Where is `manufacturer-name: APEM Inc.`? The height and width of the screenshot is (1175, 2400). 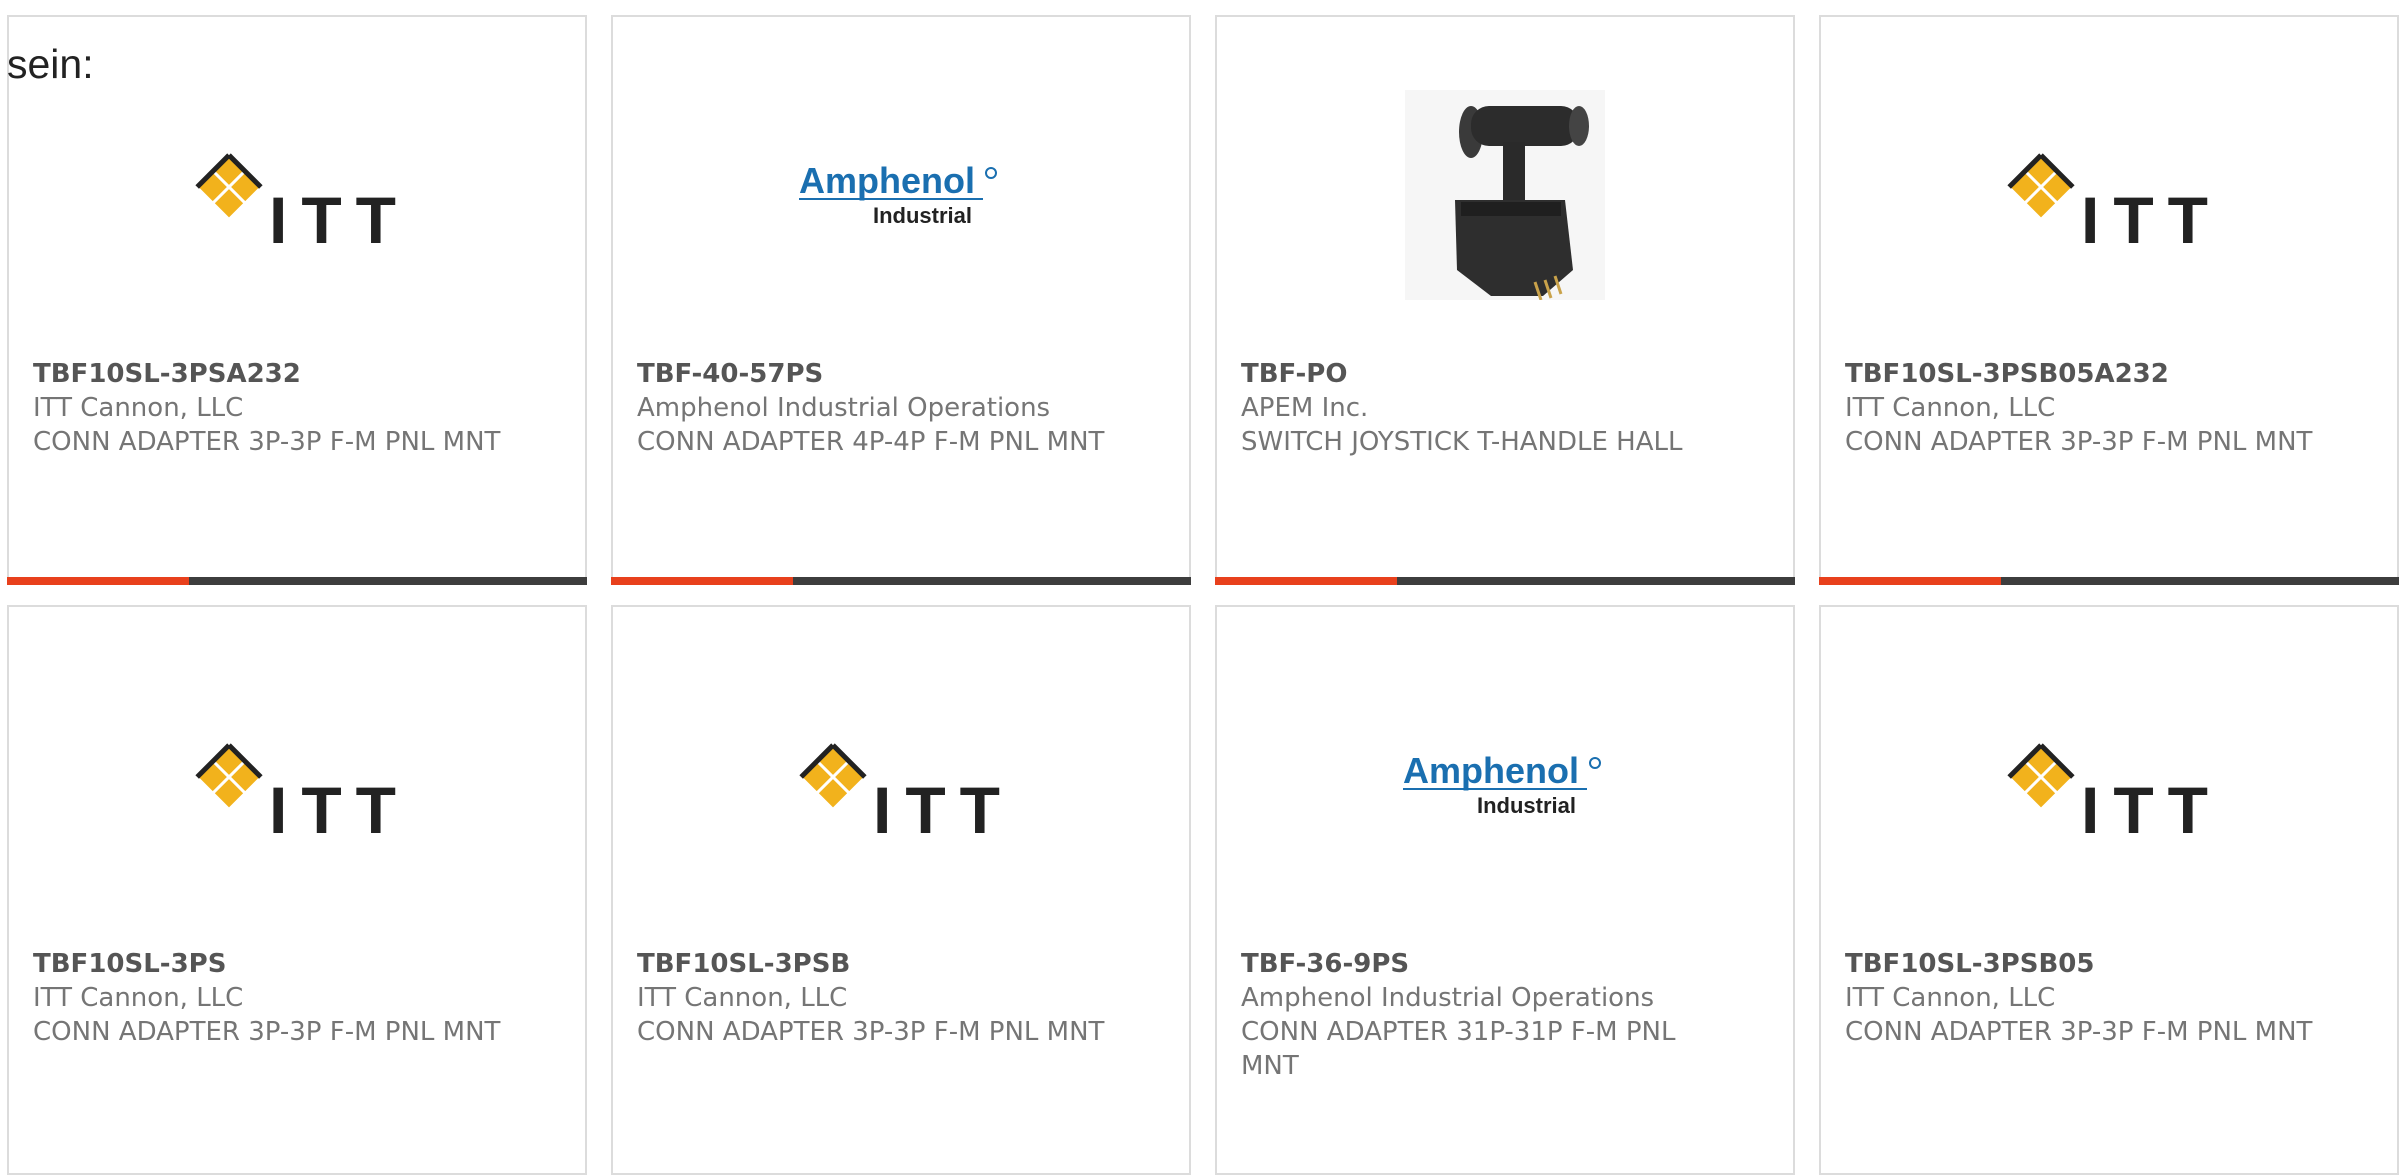
manufacturer-name: APEM Inc. is located at coordinates (1305, 408).